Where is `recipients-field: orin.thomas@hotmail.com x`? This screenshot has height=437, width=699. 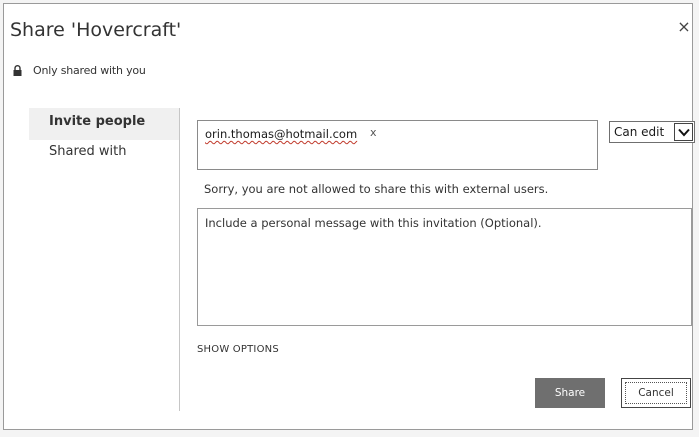 recipients-field: orin.thomas@hotmail.com x is located at coordinates (397, 145).